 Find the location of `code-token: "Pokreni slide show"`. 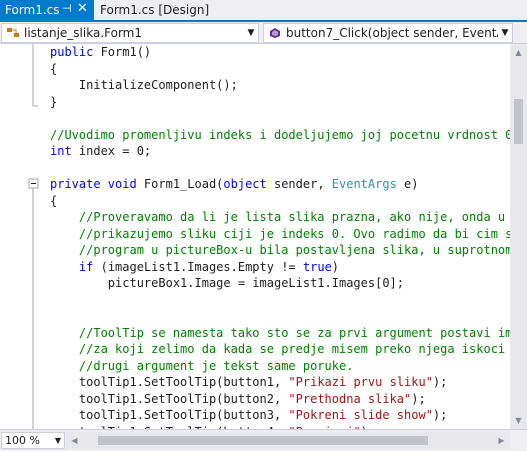

code-token: "Pokreni slide show" is located at coordinates (360, 415).